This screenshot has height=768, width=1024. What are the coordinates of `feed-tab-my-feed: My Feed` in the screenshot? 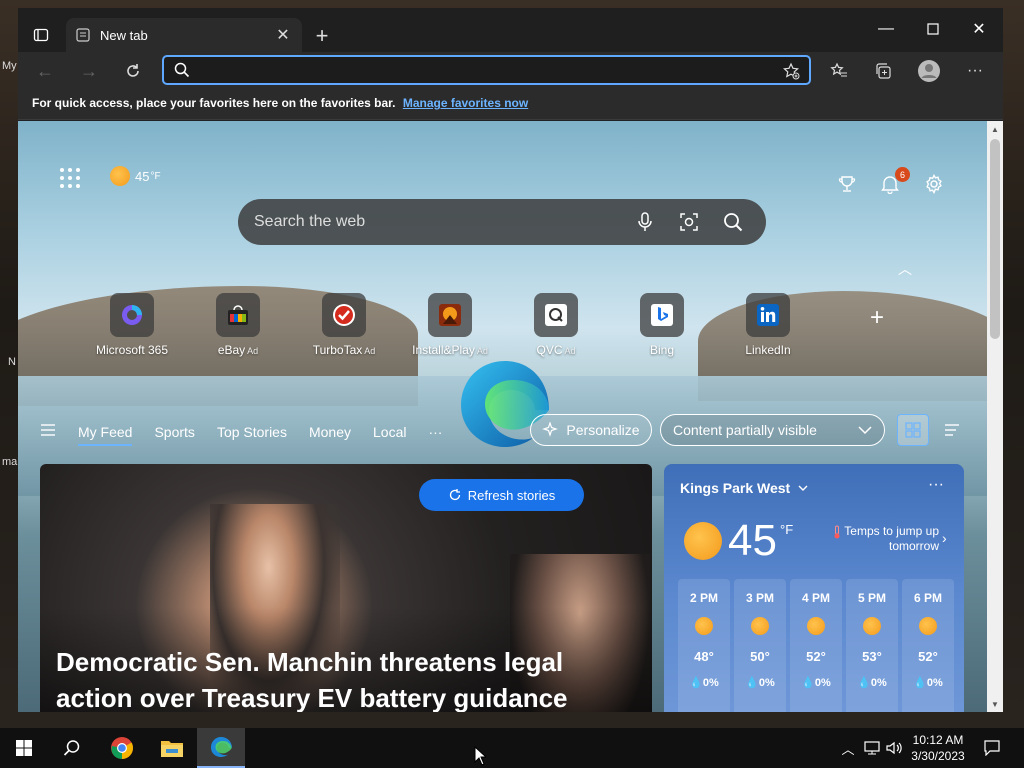 It's located at (105, 435).